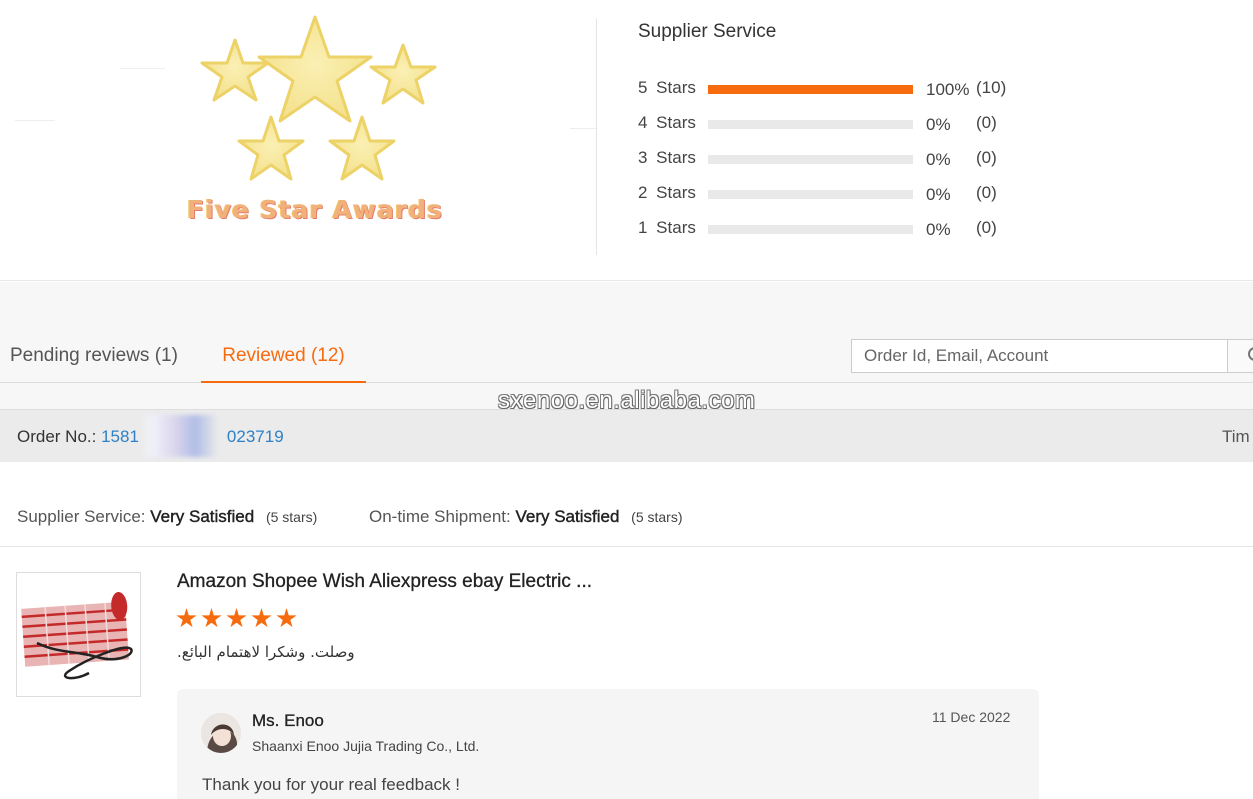 This screenshot has height=799, width=1253. I want to click on rating-label: 1 Stars, so click(667, 227).